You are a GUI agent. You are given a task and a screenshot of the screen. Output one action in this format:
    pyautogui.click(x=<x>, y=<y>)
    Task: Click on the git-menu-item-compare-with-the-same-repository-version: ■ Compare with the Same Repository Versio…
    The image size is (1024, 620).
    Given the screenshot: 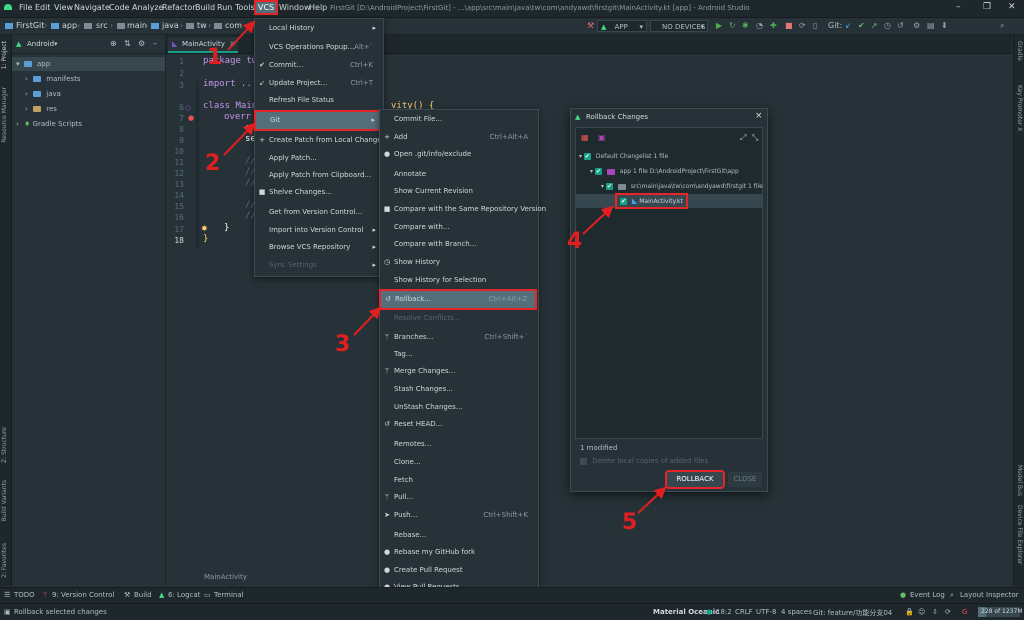 What is the action you would take?
    pyautogui.click(x=463, y=209)
    